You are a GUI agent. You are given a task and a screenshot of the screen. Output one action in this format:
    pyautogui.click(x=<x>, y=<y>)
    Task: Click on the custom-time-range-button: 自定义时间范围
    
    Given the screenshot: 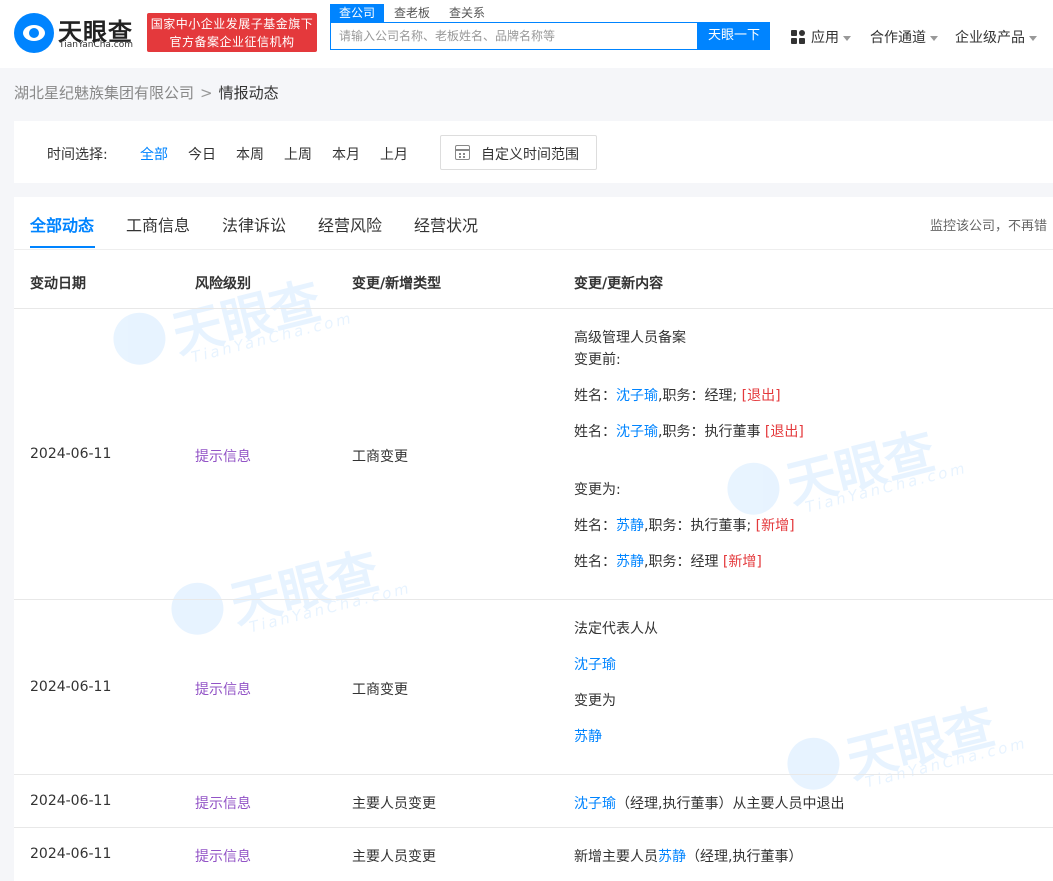 What is the action you would take?
    pyautogui.click(x=518, y=152)
    